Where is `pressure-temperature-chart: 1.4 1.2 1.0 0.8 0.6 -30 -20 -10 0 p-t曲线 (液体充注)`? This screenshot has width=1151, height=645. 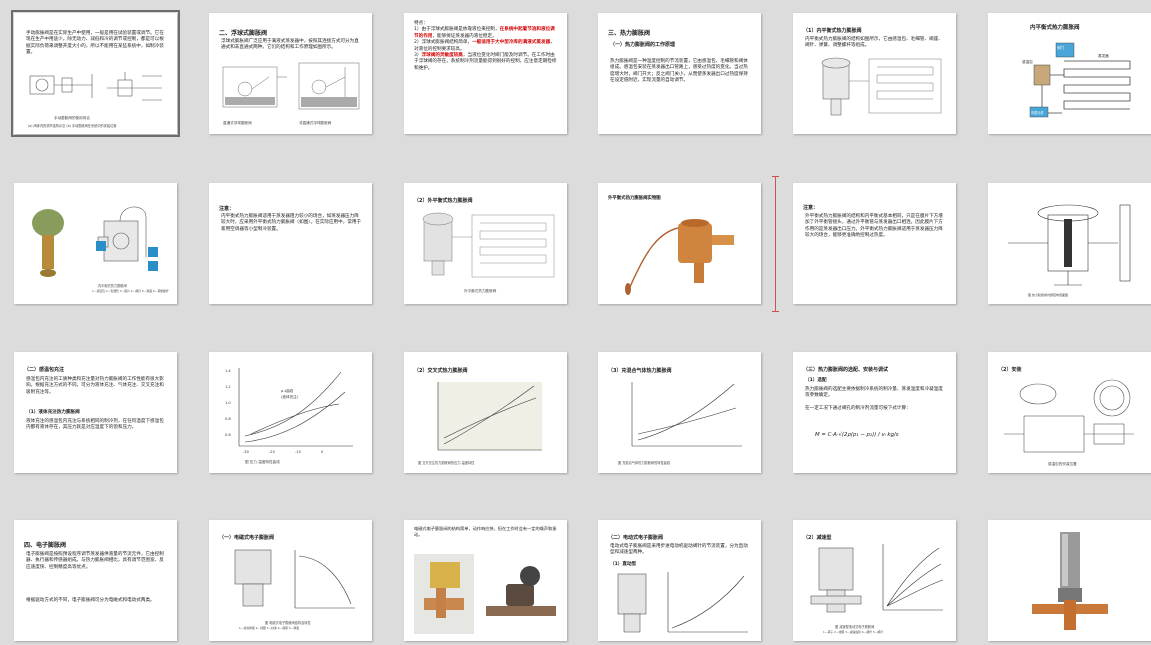
pressure-temperature-chart: 1.4 1.2 1.0 0.8 0.6 -30 -20 -10 0 p-t曲线 (液体充注) is located at coordinates (289, 411).